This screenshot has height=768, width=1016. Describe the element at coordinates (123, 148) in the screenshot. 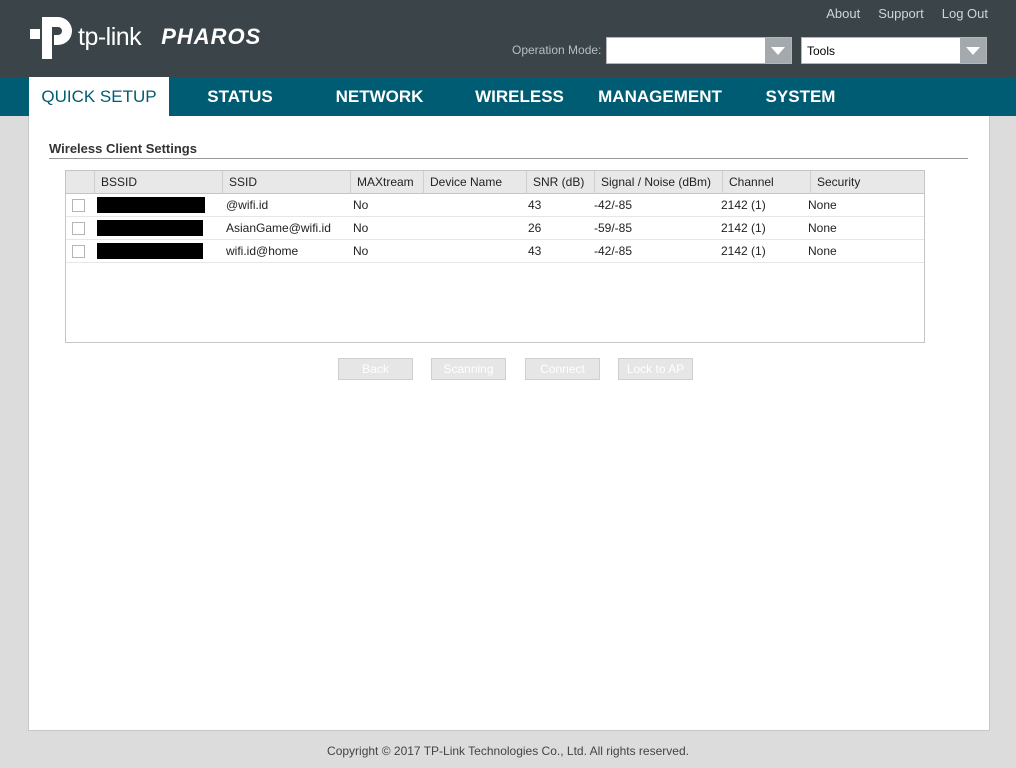

I see `section-title: Wireless Client Settings` at that location.